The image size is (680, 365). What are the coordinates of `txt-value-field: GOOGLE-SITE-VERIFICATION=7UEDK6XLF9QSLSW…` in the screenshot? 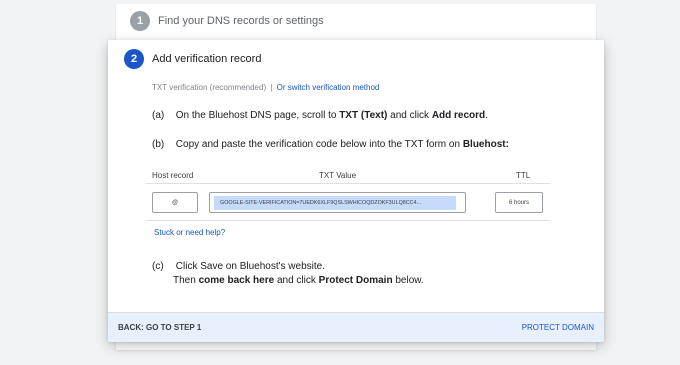 It's located at (337, 202).